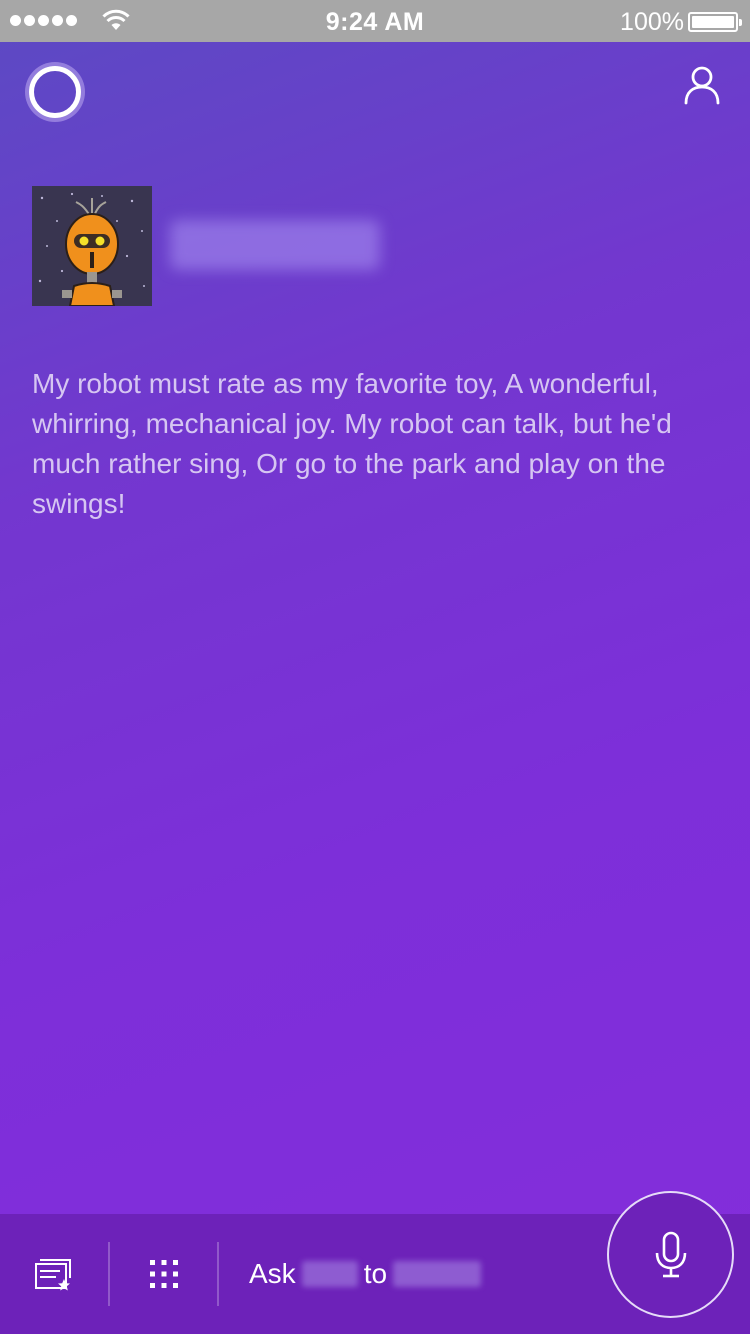 This screenshot has height=1334, width=750. Describe the element at coordinates (329, 1274) in the screenshot. I see `redacted-name` at that location.